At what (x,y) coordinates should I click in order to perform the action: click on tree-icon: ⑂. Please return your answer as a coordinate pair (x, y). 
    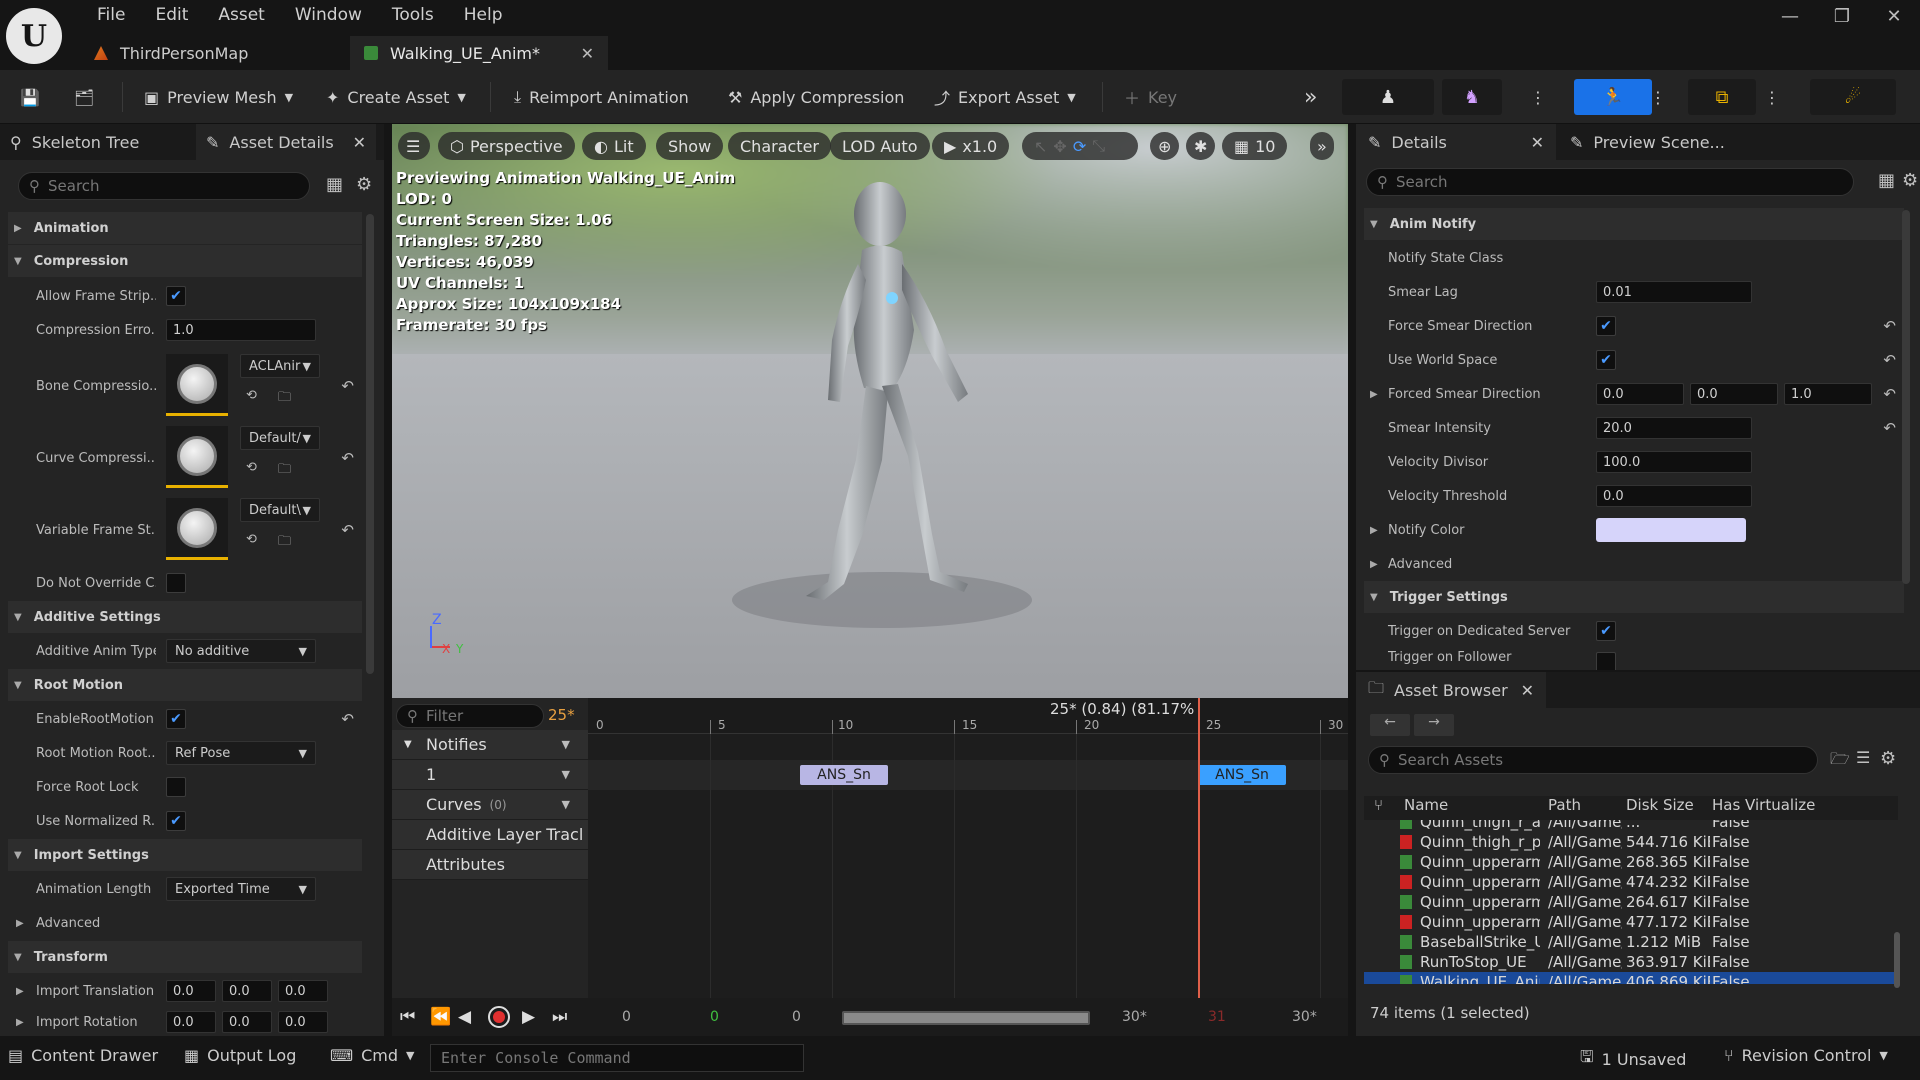
    Looking at the image, I should click on (1378, 805).